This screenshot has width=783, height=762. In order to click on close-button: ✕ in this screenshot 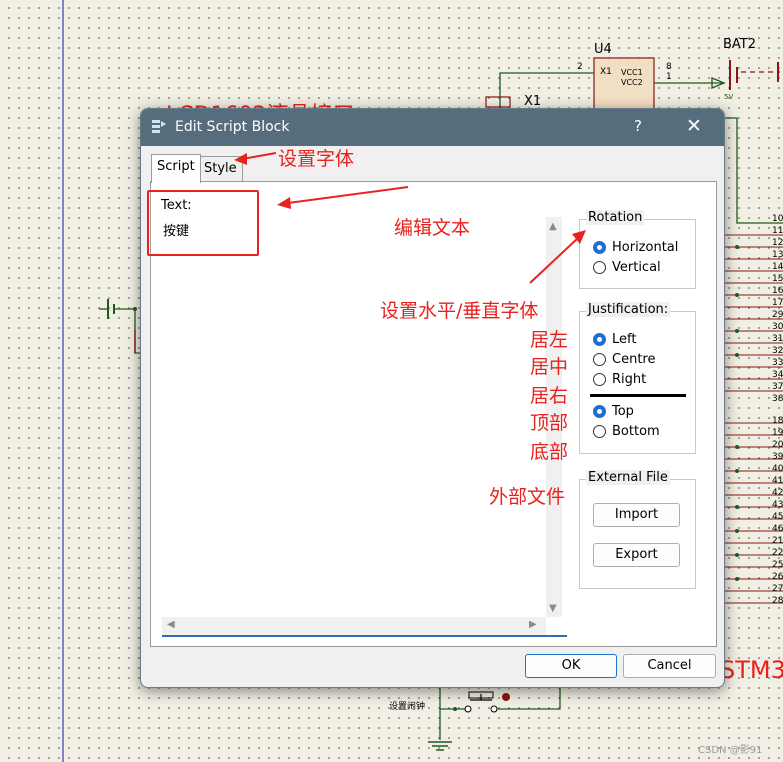, I will do `click(694, 126)`.